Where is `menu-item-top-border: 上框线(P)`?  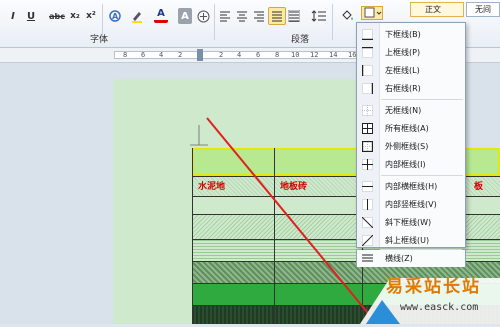
menu-item-top-border: 上框线(P) is located at coordinates (411, 52).